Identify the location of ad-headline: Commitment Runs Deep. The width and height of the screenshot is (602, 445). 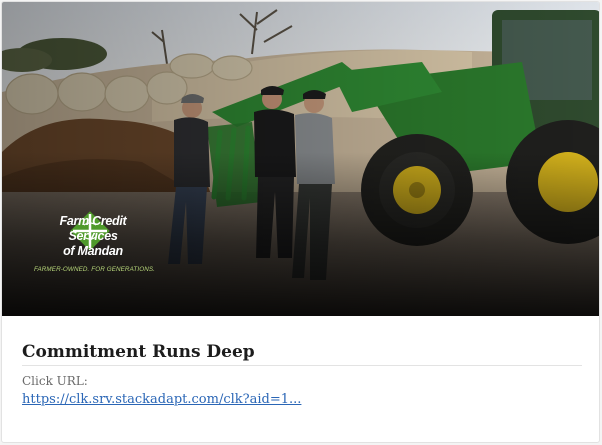
(302, 354).